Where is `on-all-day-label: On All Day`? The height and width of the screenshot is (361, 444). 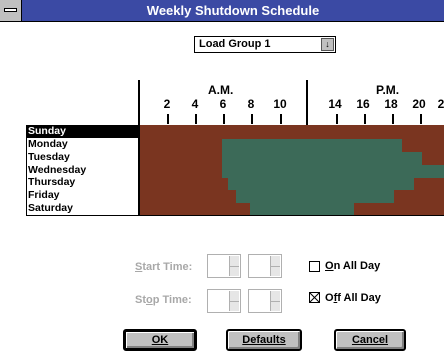 on-all-day-label: On All Day is located at coordinates (353, 266).